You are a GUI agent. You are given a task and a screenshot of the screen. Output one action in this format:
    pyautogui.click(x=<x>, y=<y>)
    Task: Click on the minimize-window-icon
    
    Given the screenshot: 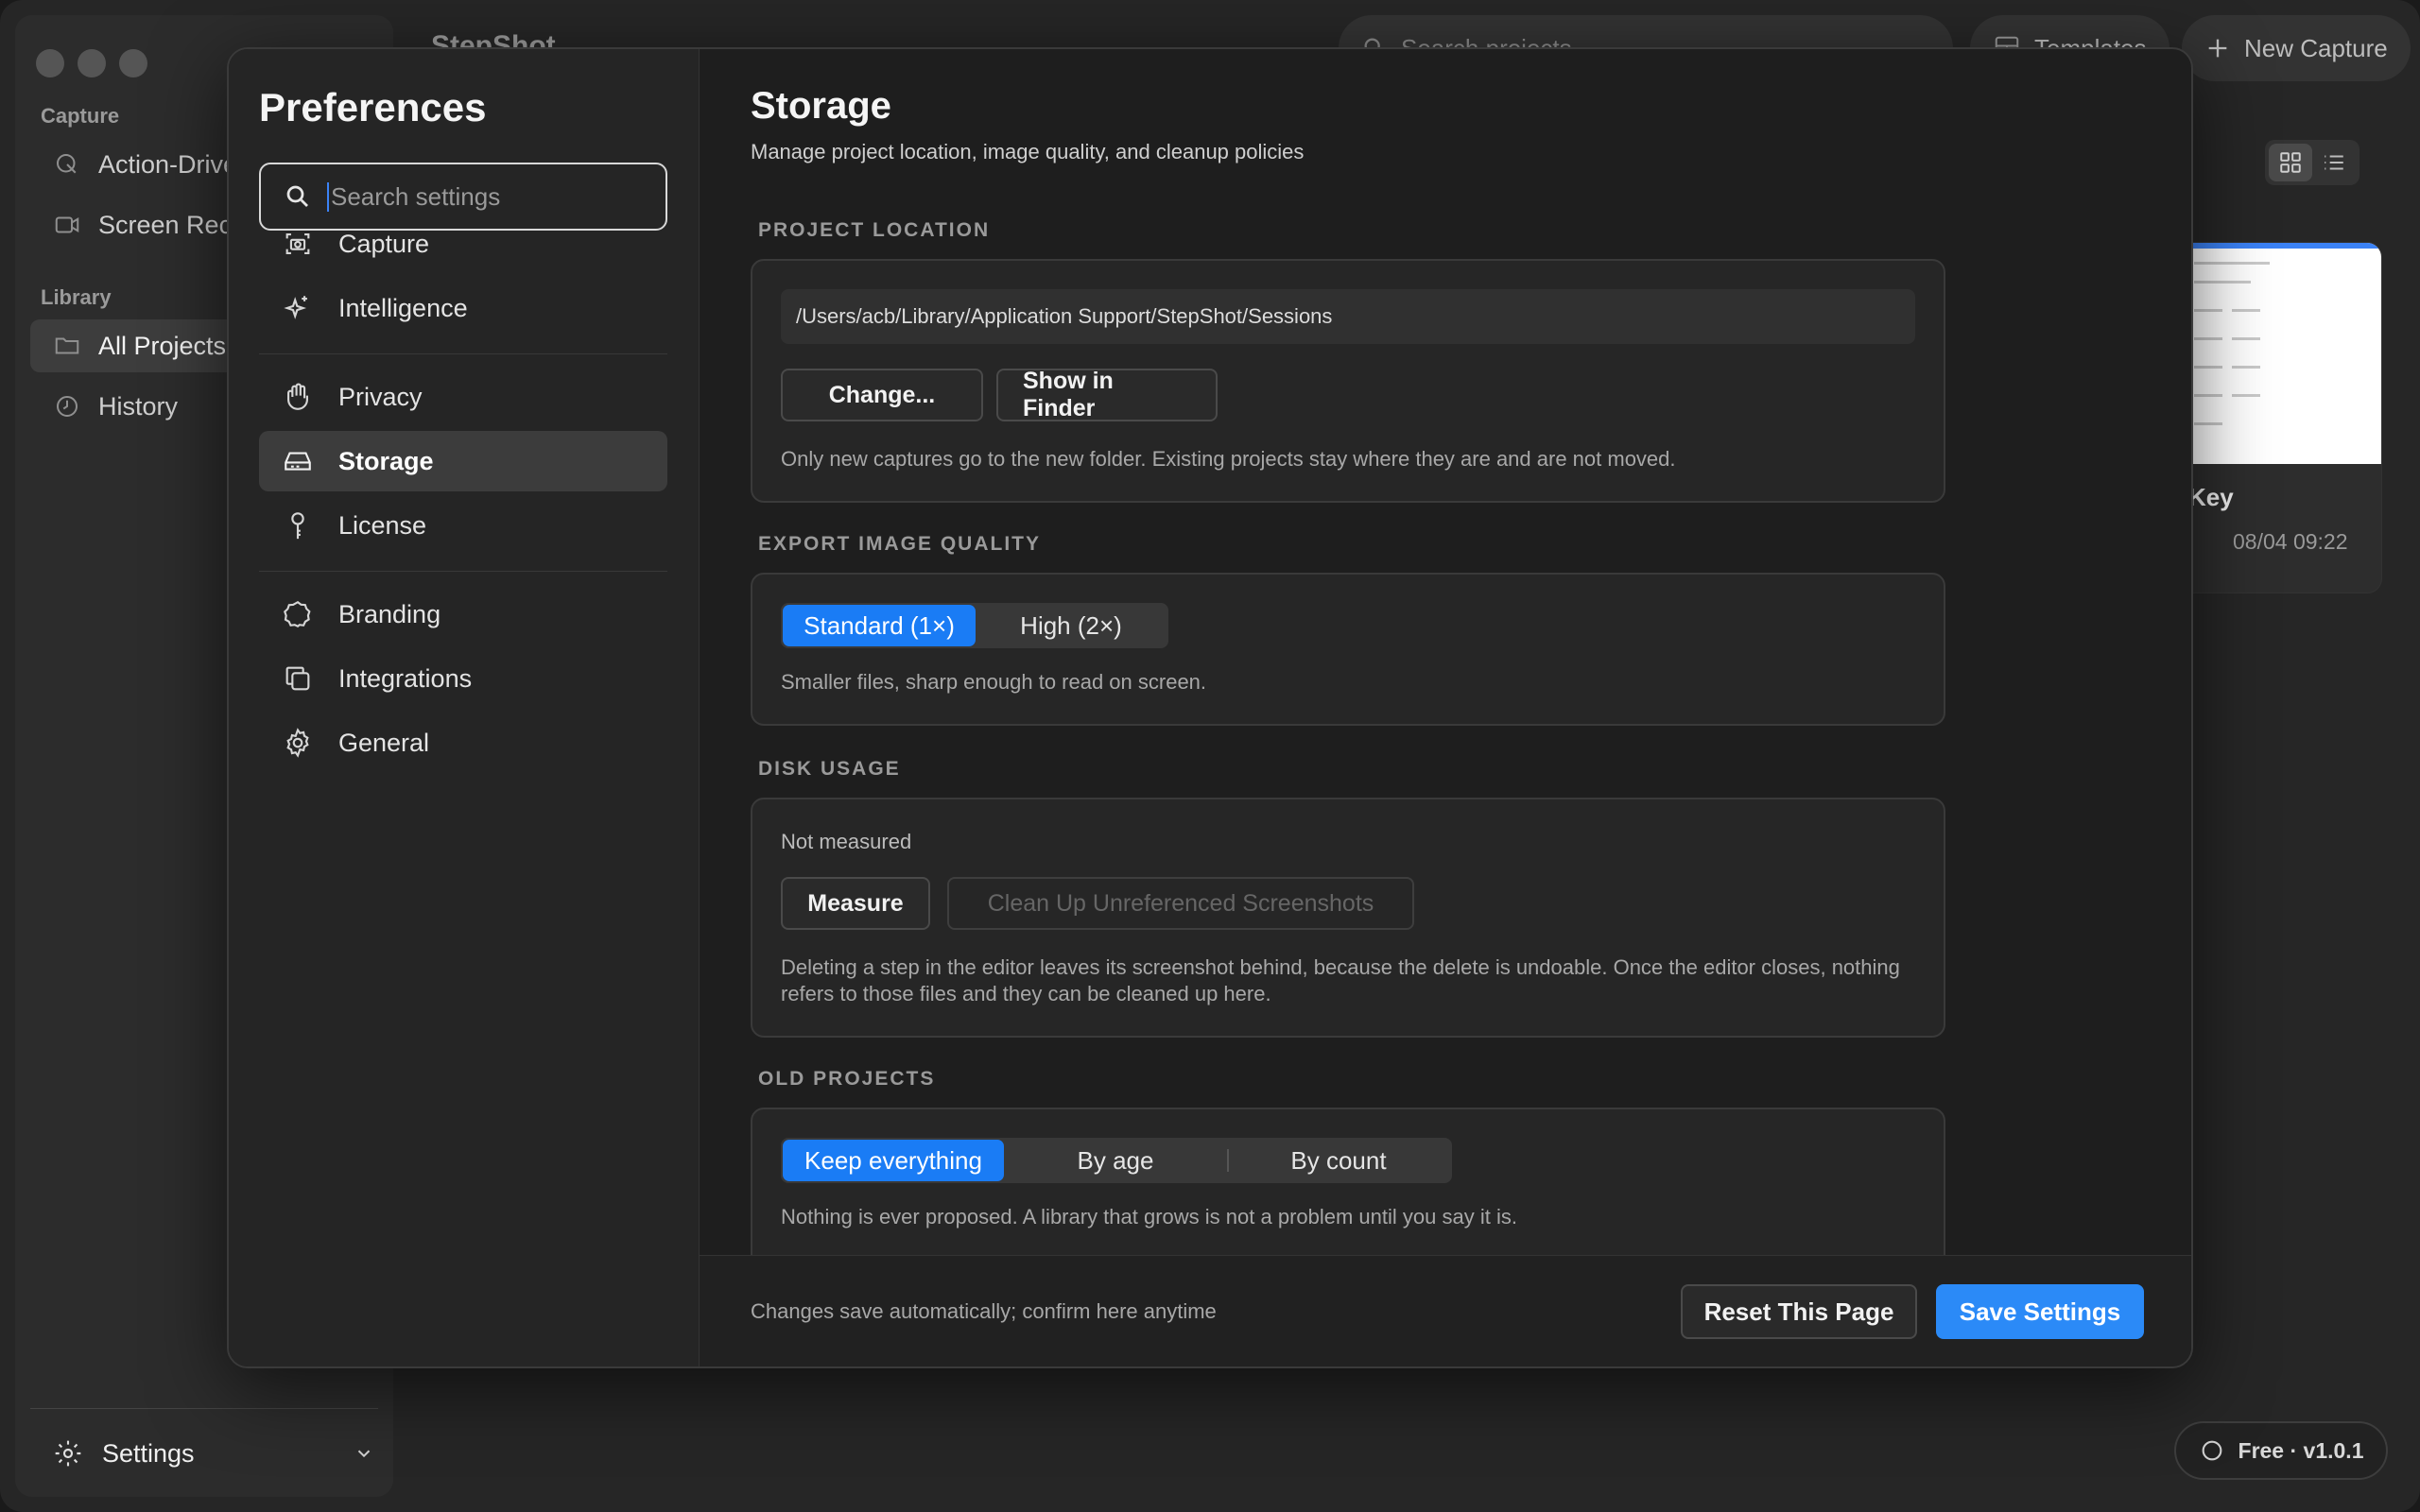 What is the action you would take?
    pyautogui.click(x=92, y=63)
    